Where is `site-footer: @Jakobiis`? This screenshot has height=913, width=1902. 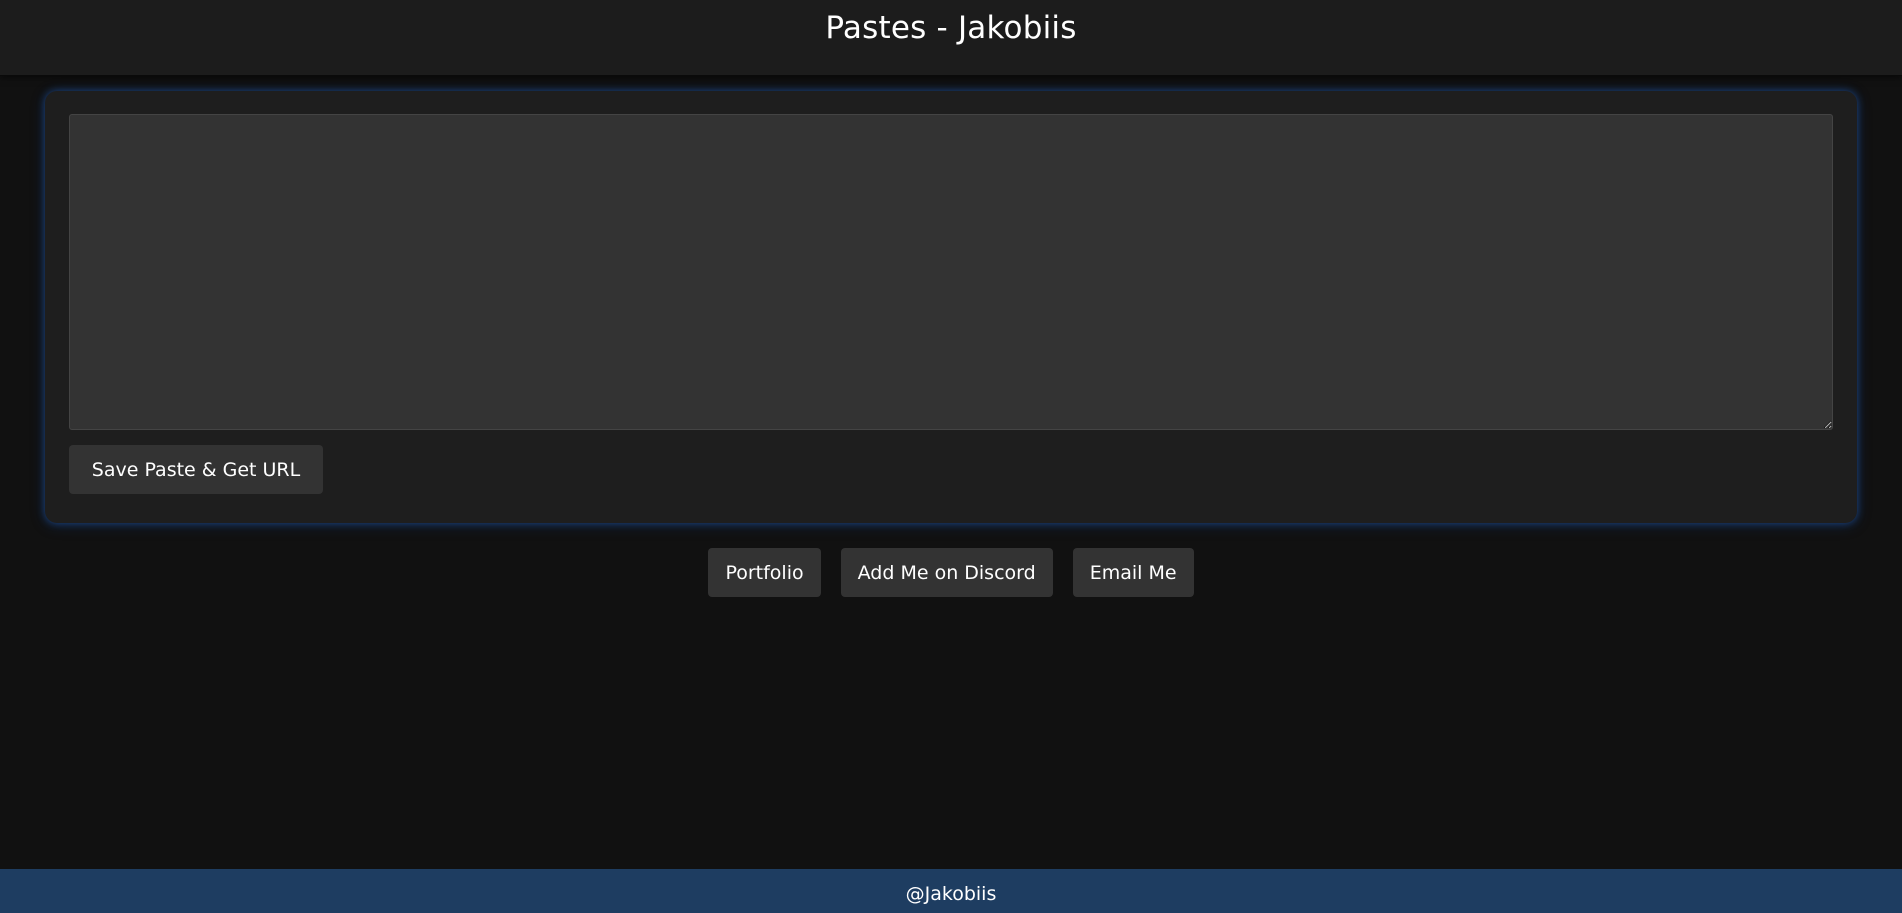 site-footer: @Jakobiis is located at coordinates (951, 891).